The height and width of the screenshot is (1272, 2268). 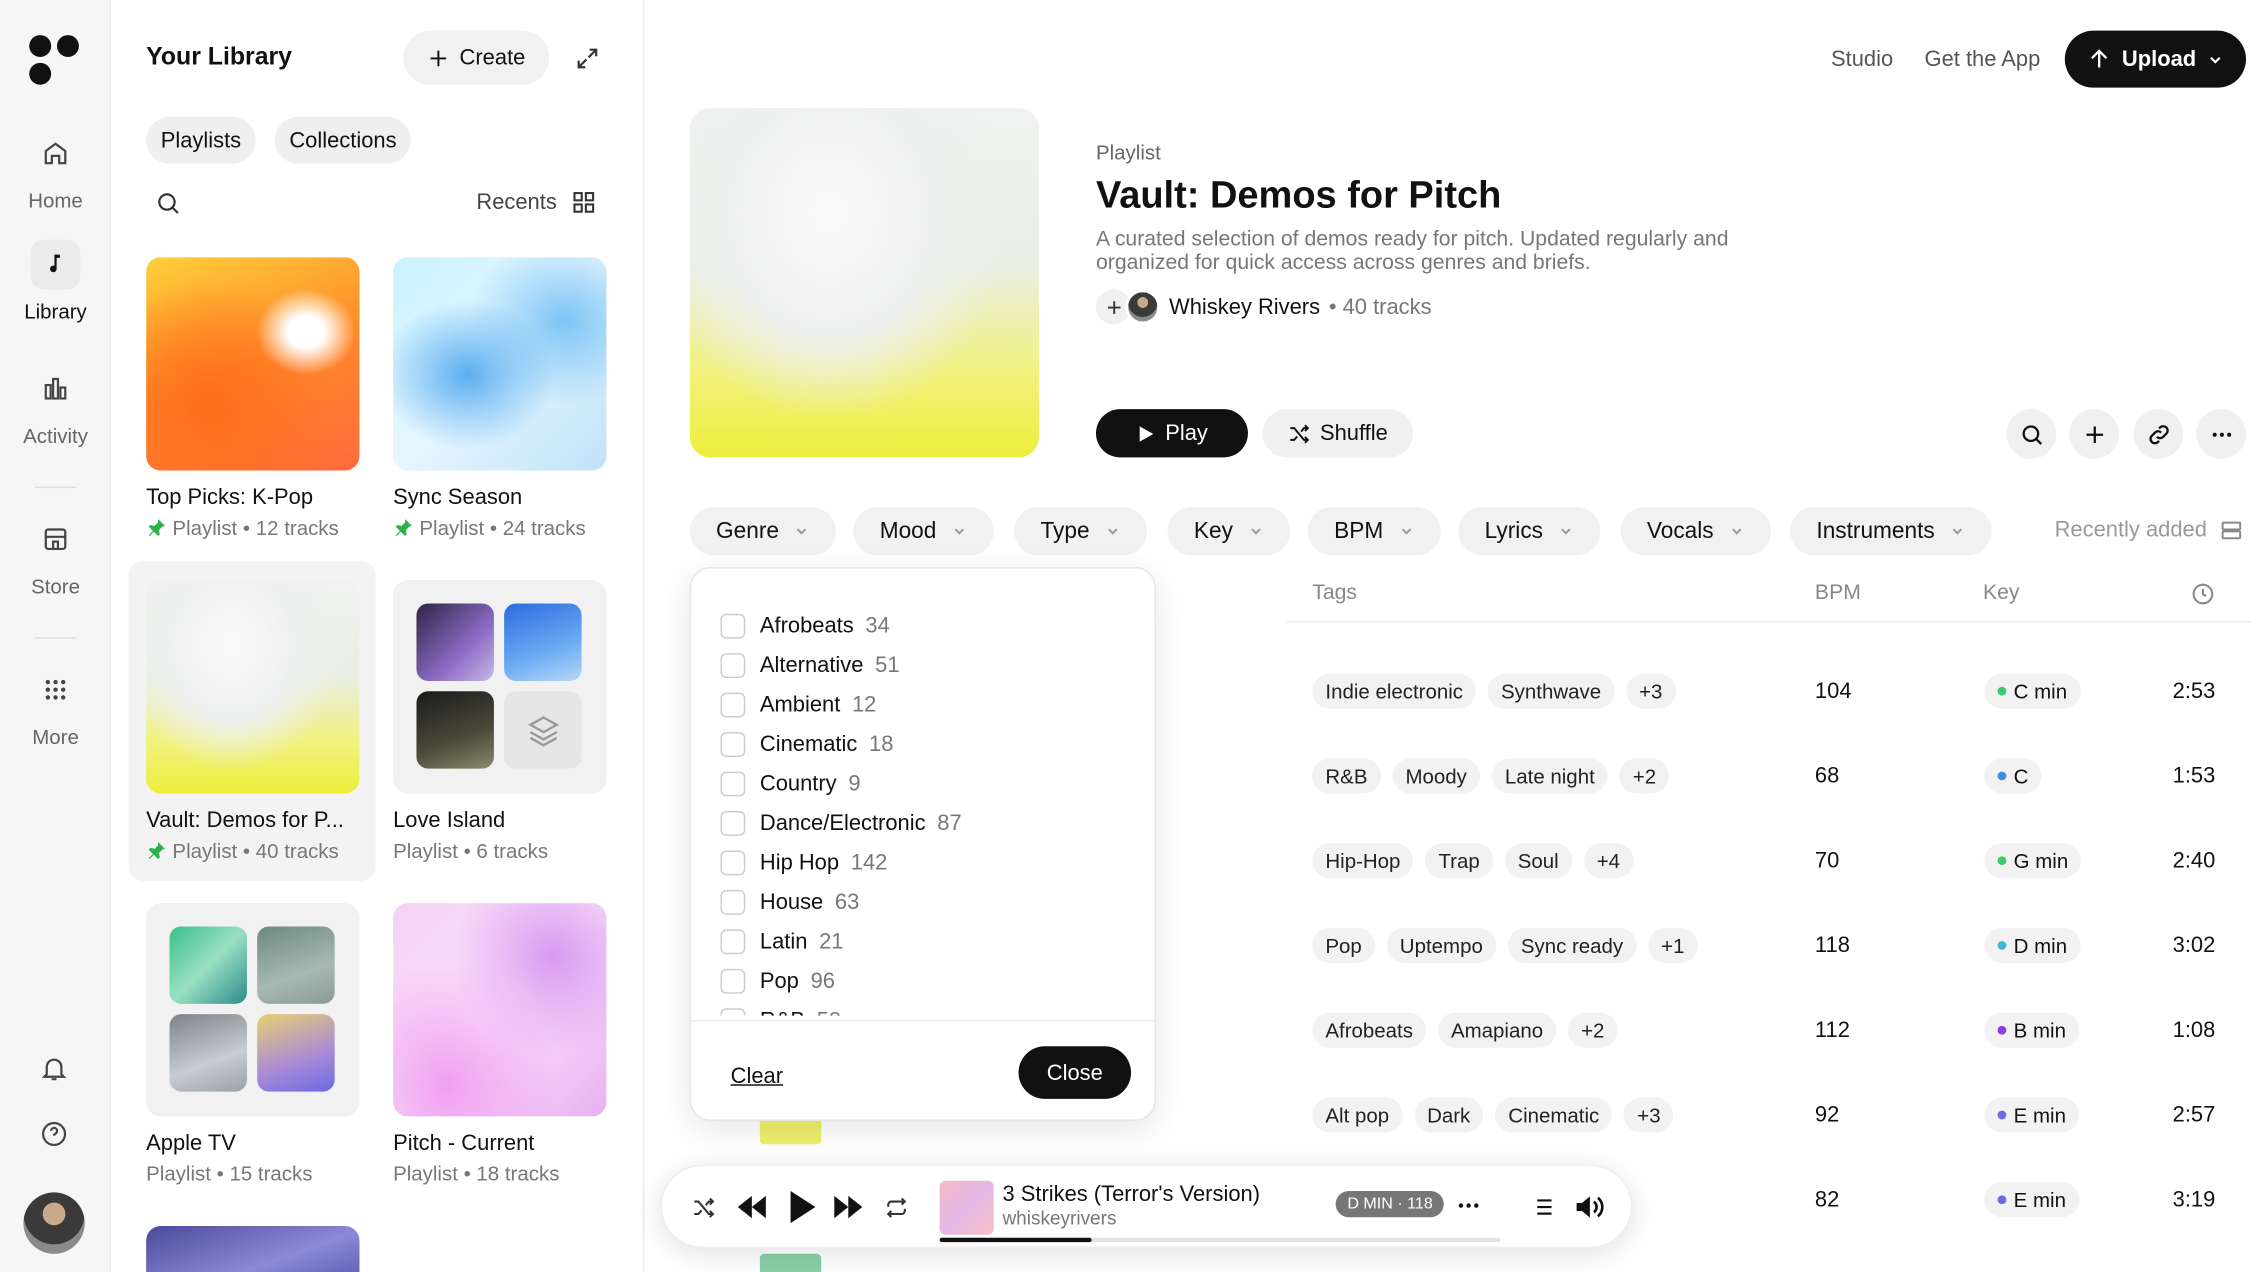 What do you see at coordinates (1143, 307) in the screenshot?
I see `owner-avatar` at bounding box center [1143, 307].